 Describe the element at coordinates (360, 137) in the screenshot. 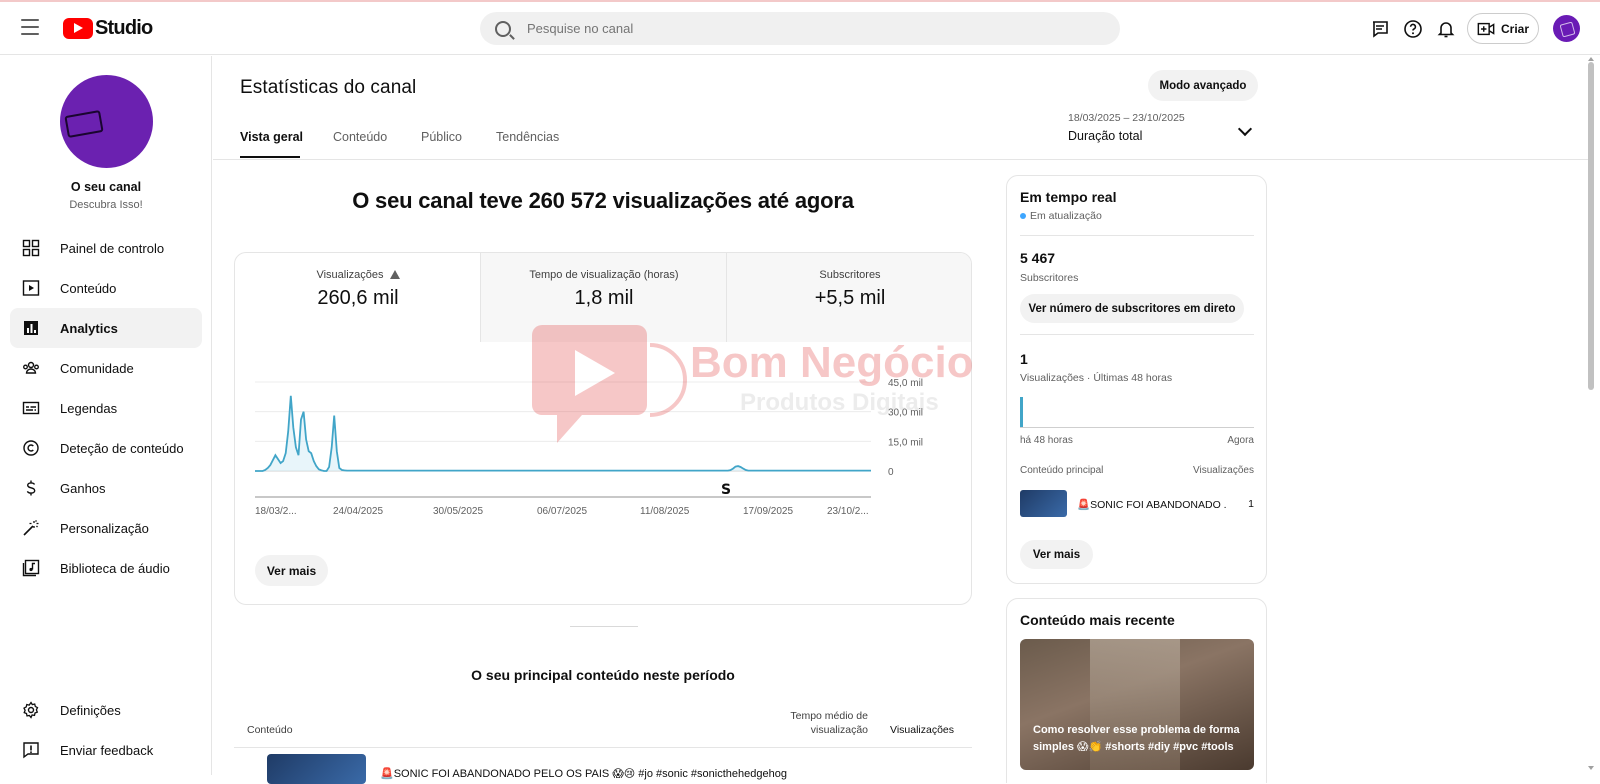

I see `tab-content: Conteúdo` at that location.